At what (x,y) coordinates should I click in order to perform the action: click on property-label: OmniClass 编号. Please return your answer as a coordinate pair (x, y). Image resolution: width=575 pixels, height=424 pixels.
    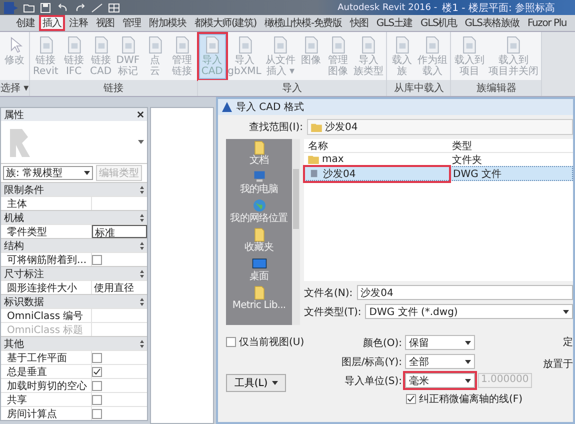
    Looking at the image, I should click on (46, 315).